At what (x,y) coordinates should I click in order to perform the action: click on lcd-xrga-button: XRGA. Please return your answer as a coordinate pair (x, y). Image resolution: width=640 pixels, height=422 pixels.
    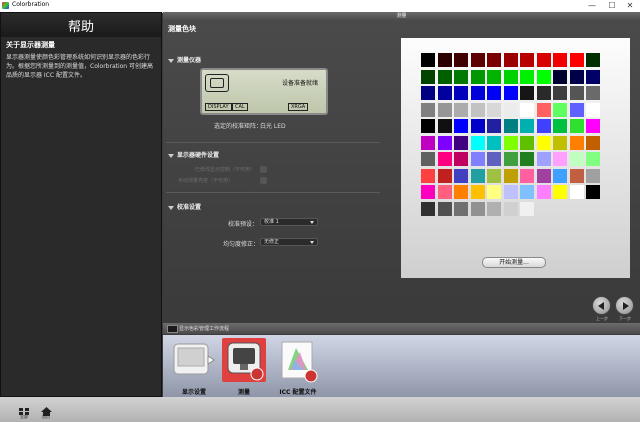
    Looking at the image, I should click on (298, 107).